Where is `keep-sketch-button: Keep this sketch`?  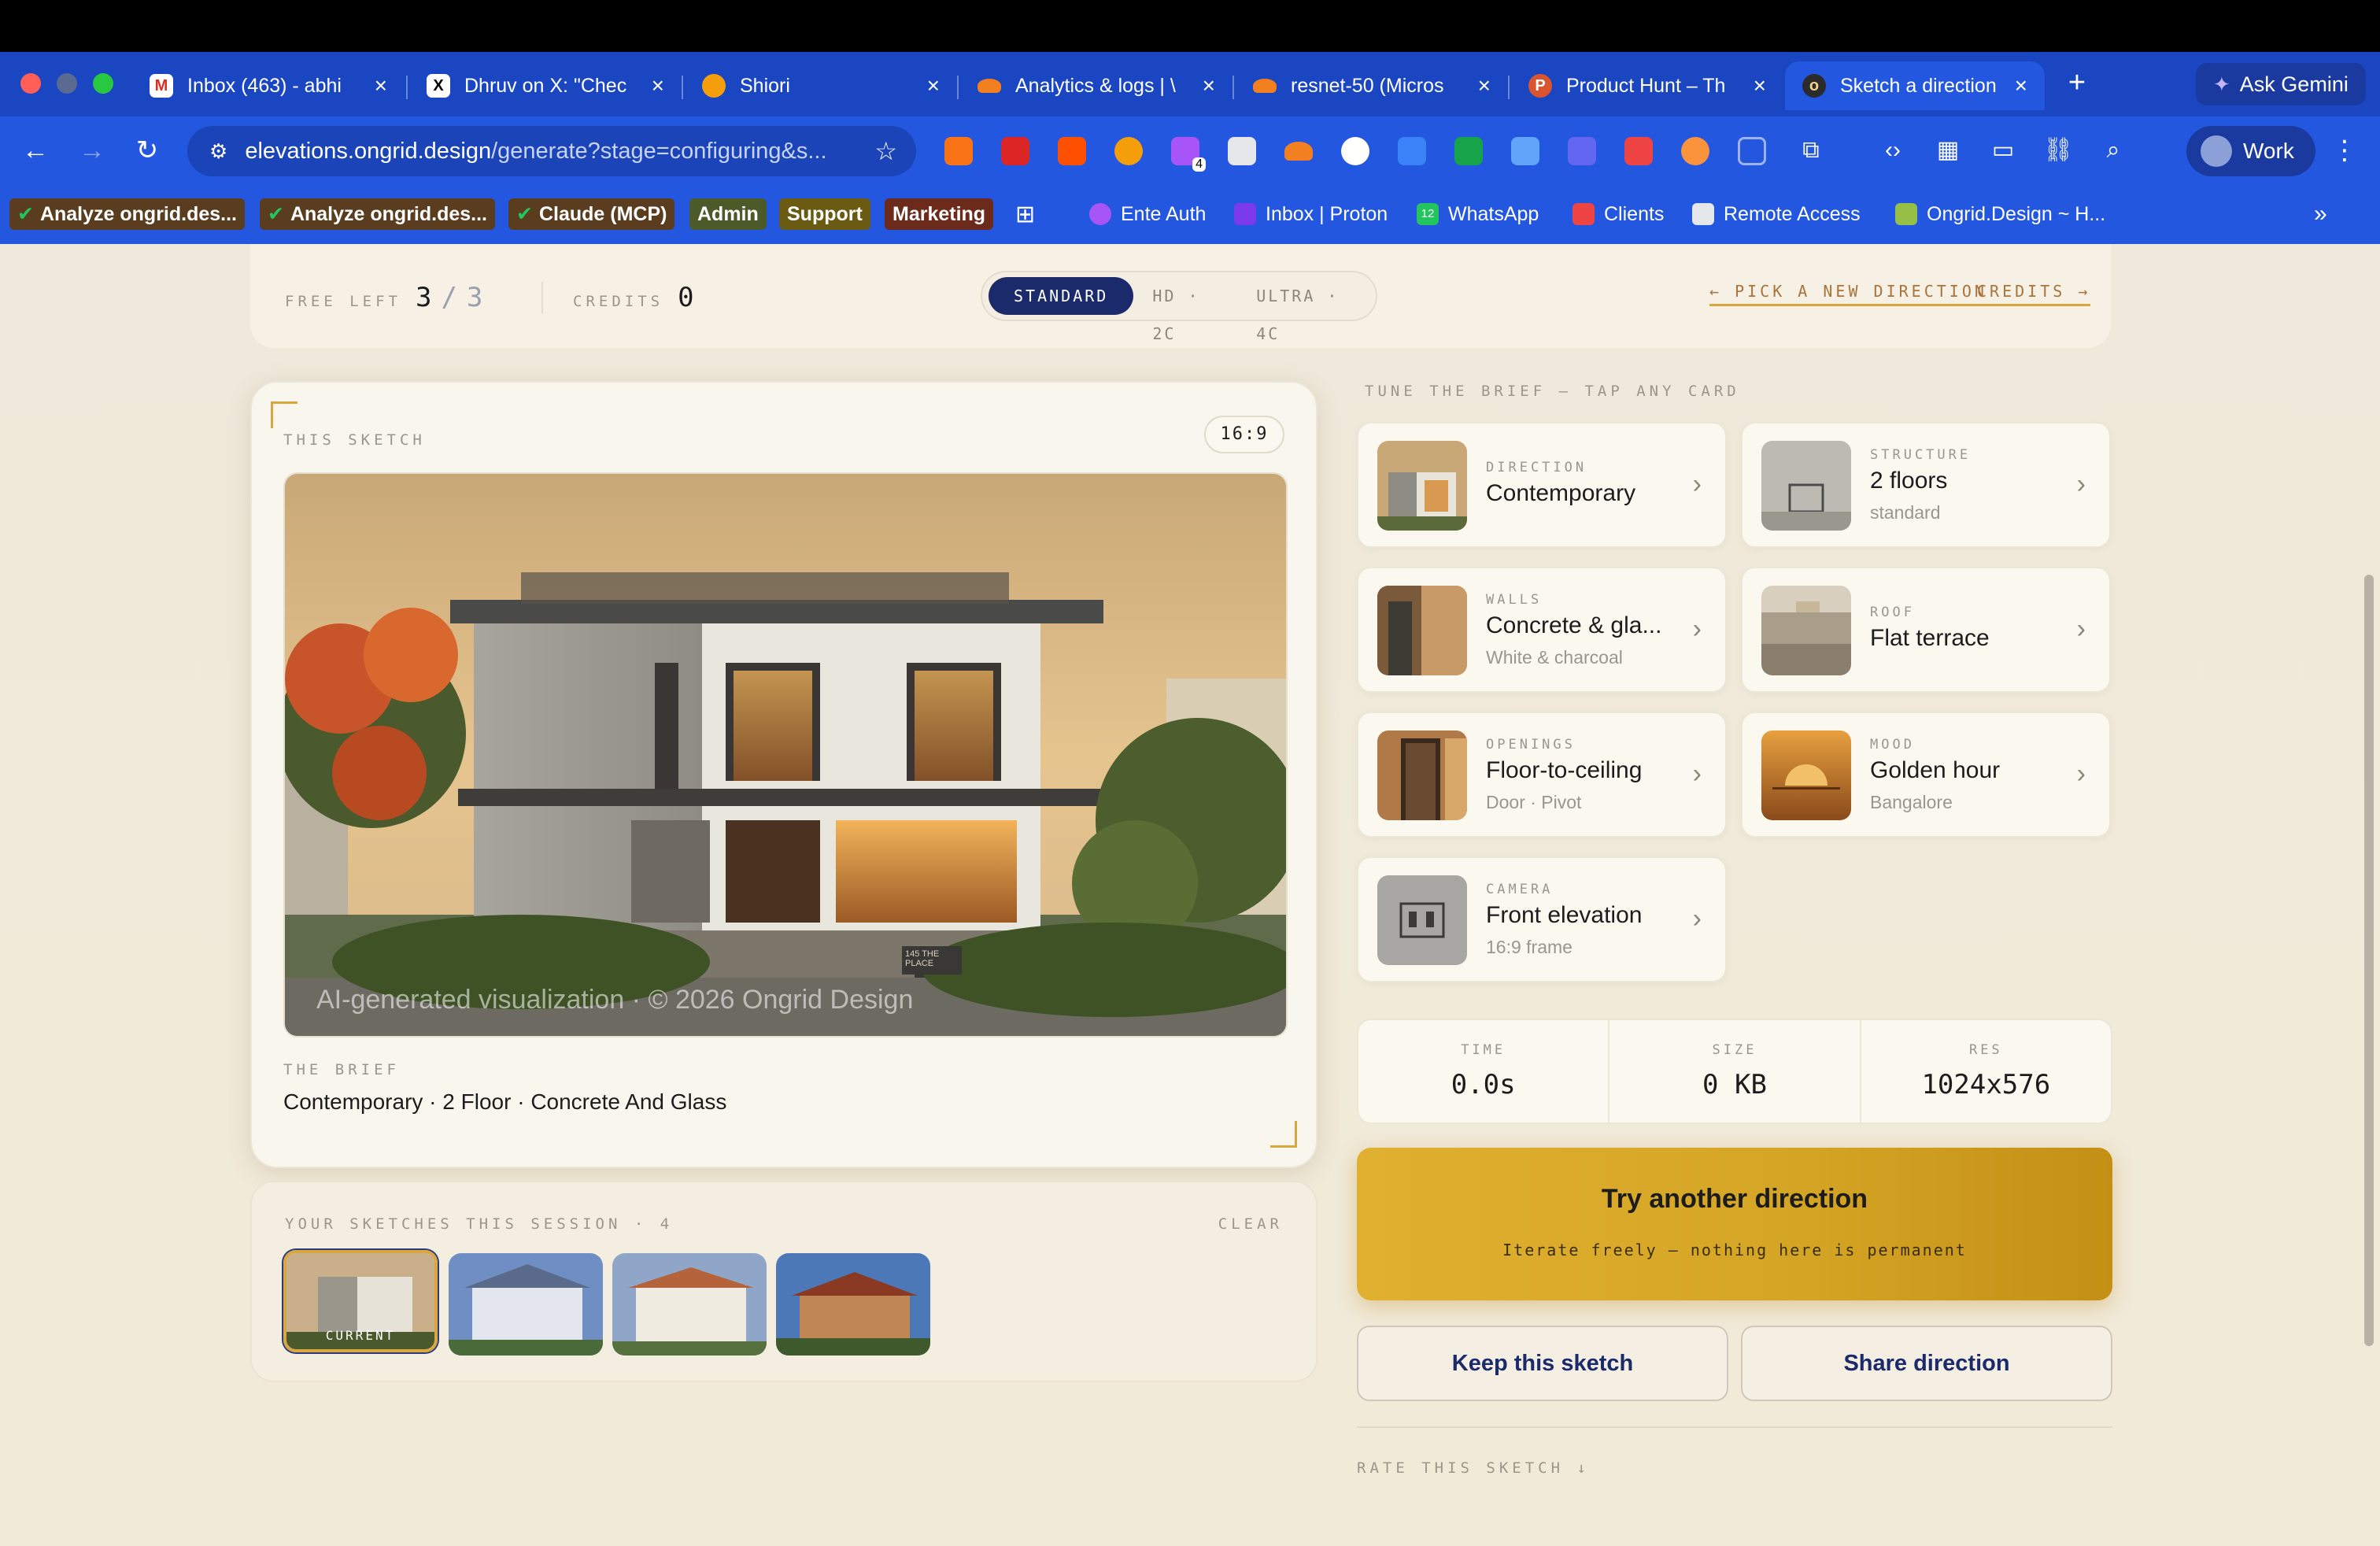
keep-sketch-button: Keep this sketch is located at coordinates (1542, 1364).